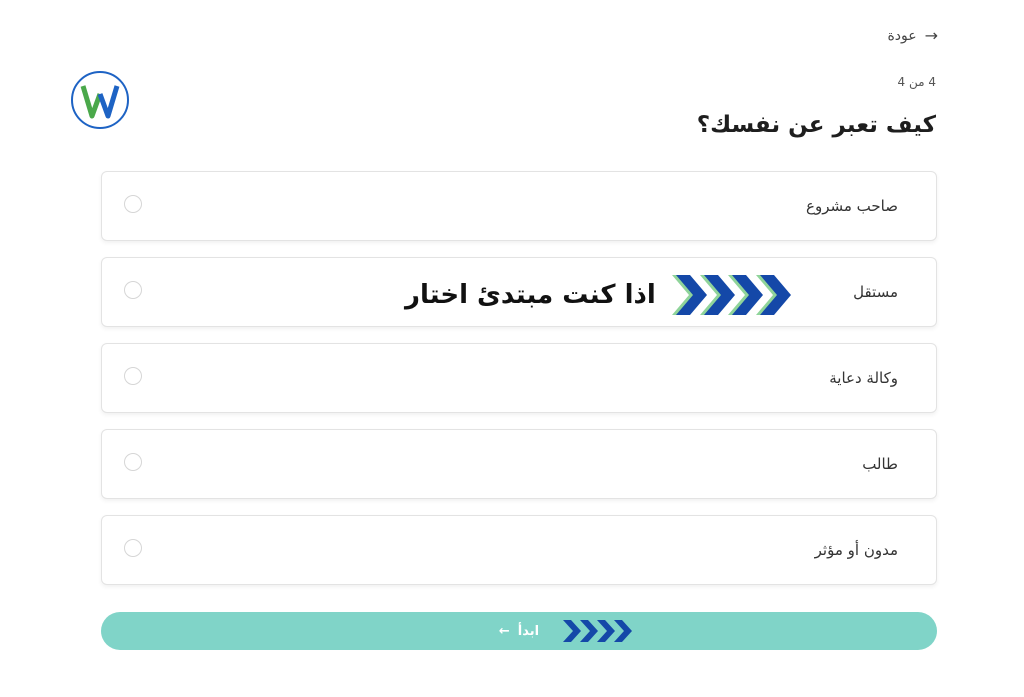 This screenshot has height=697, width=1024. What do you see at coordinates (816, 125) in the screenshot?
I see `question-title: كيف تعبر عن نفسك؟` at bounding box center [816, 125].